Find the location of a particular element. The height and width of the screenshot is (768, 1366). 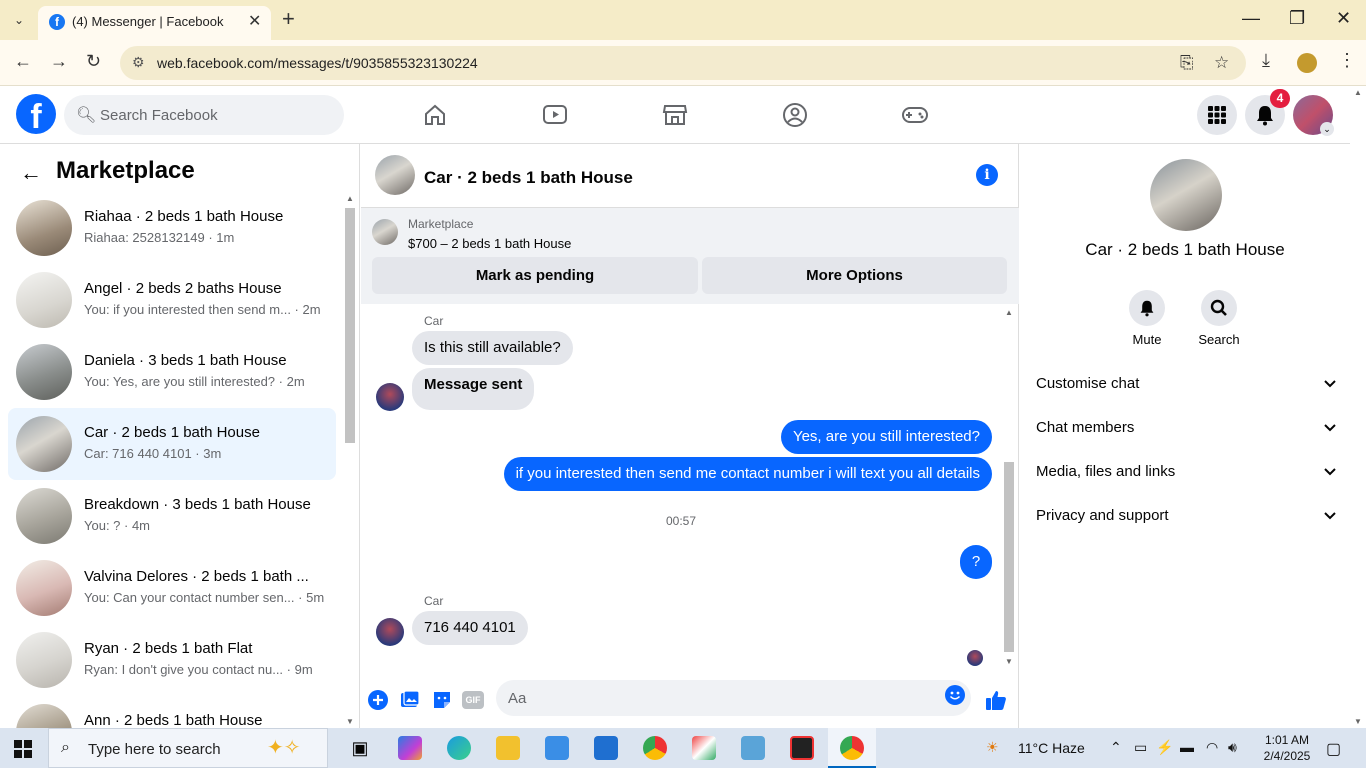

window-close-icon: ✕ is located at coordinates (1343, 18).